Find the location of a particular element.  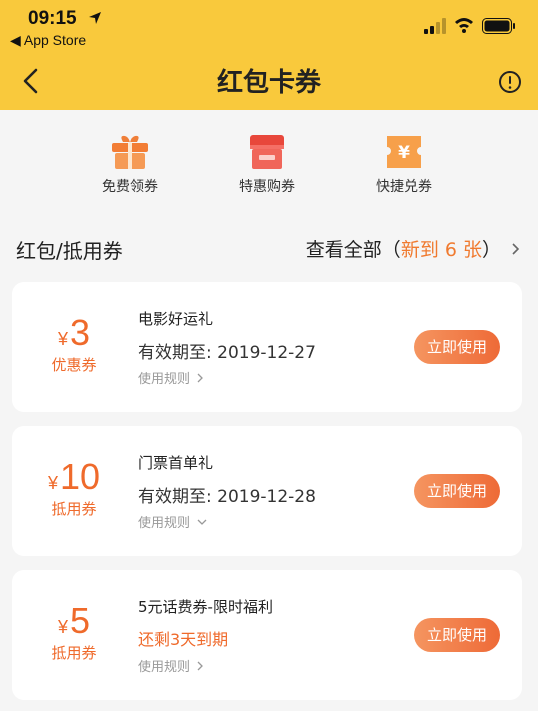

amount-value: 3 is located at coordinates (80, 332).